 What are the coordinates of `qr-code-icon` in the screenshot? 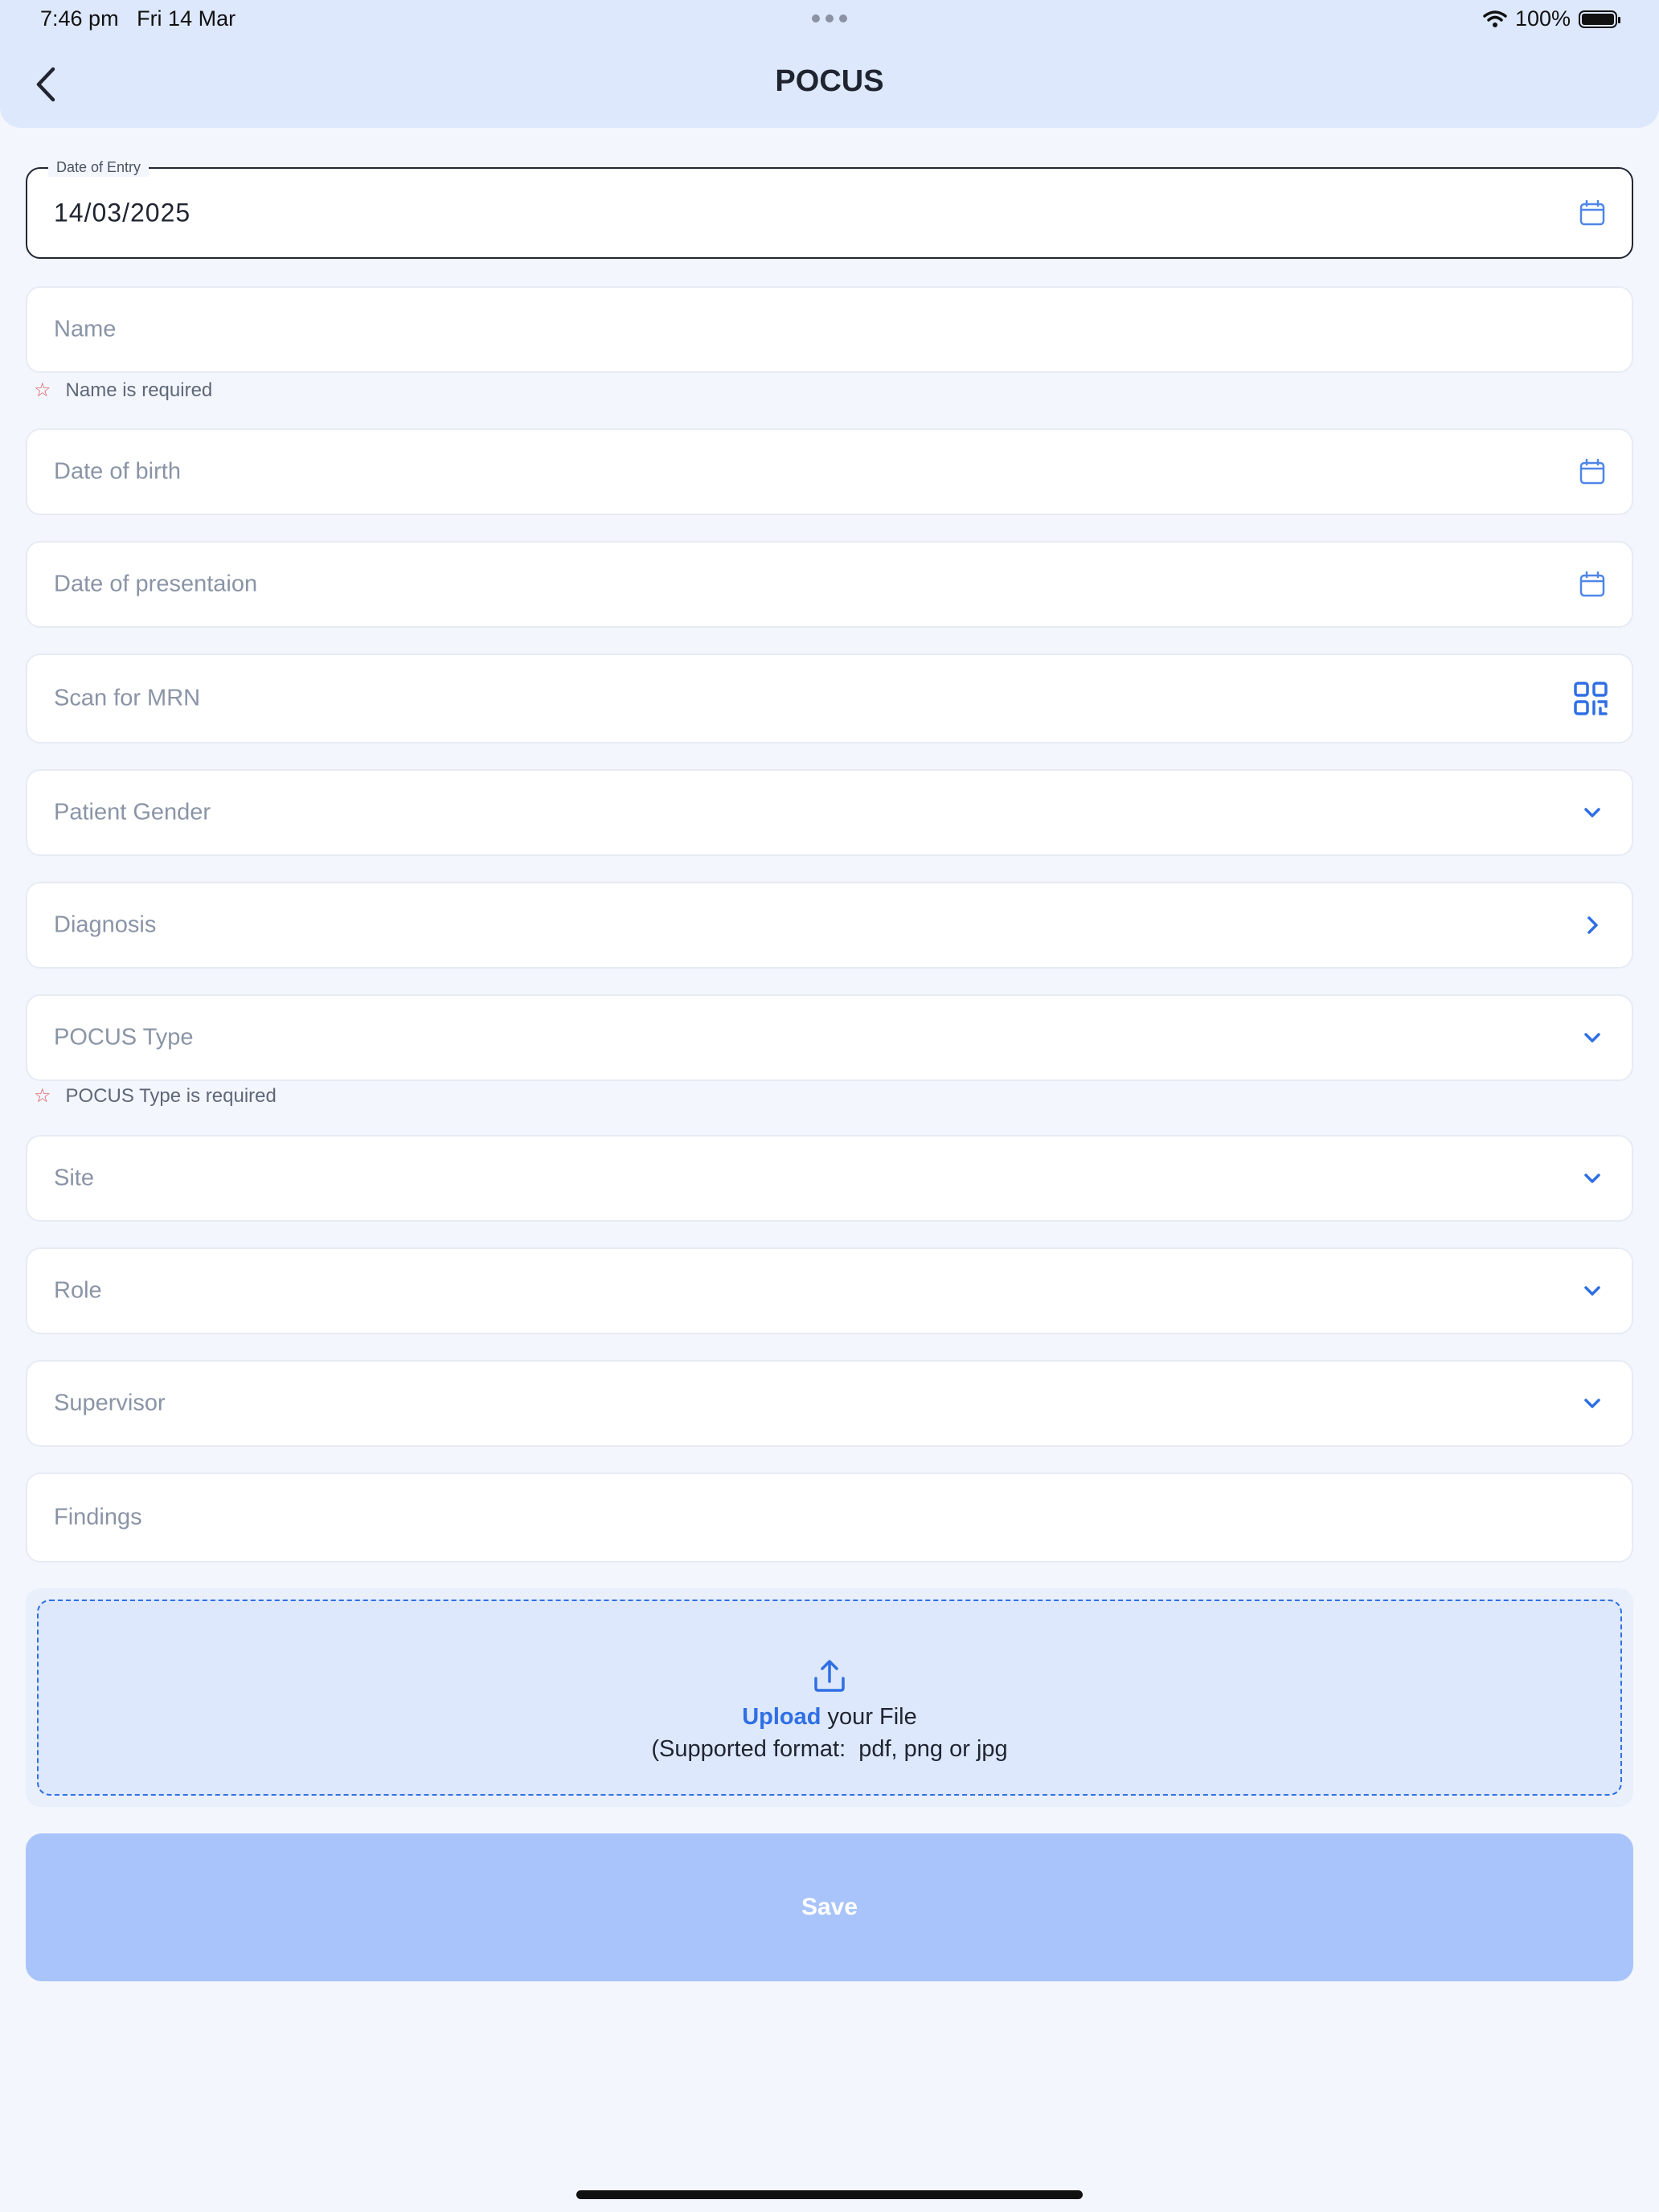 It's located at (1591, 698).